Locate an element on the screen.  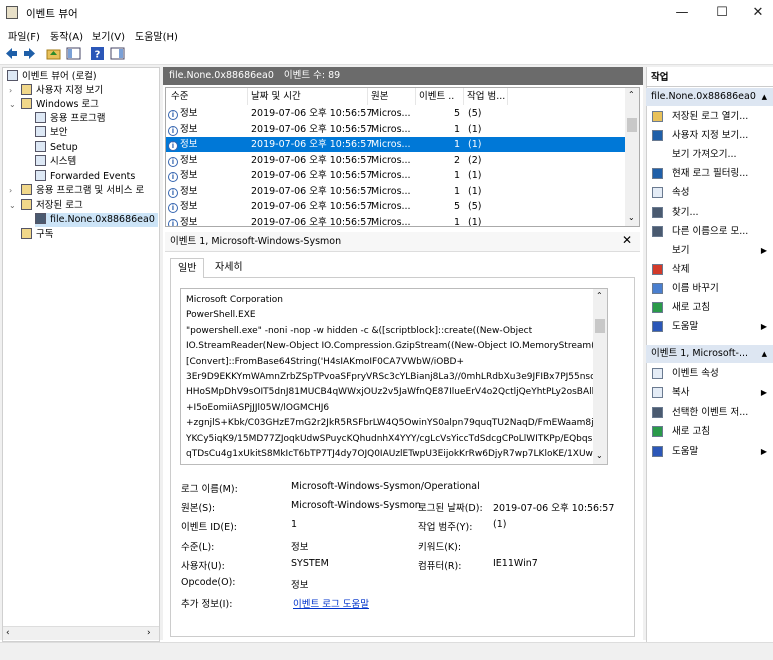
event-cell: 1 is located at coordinates (456, 221).